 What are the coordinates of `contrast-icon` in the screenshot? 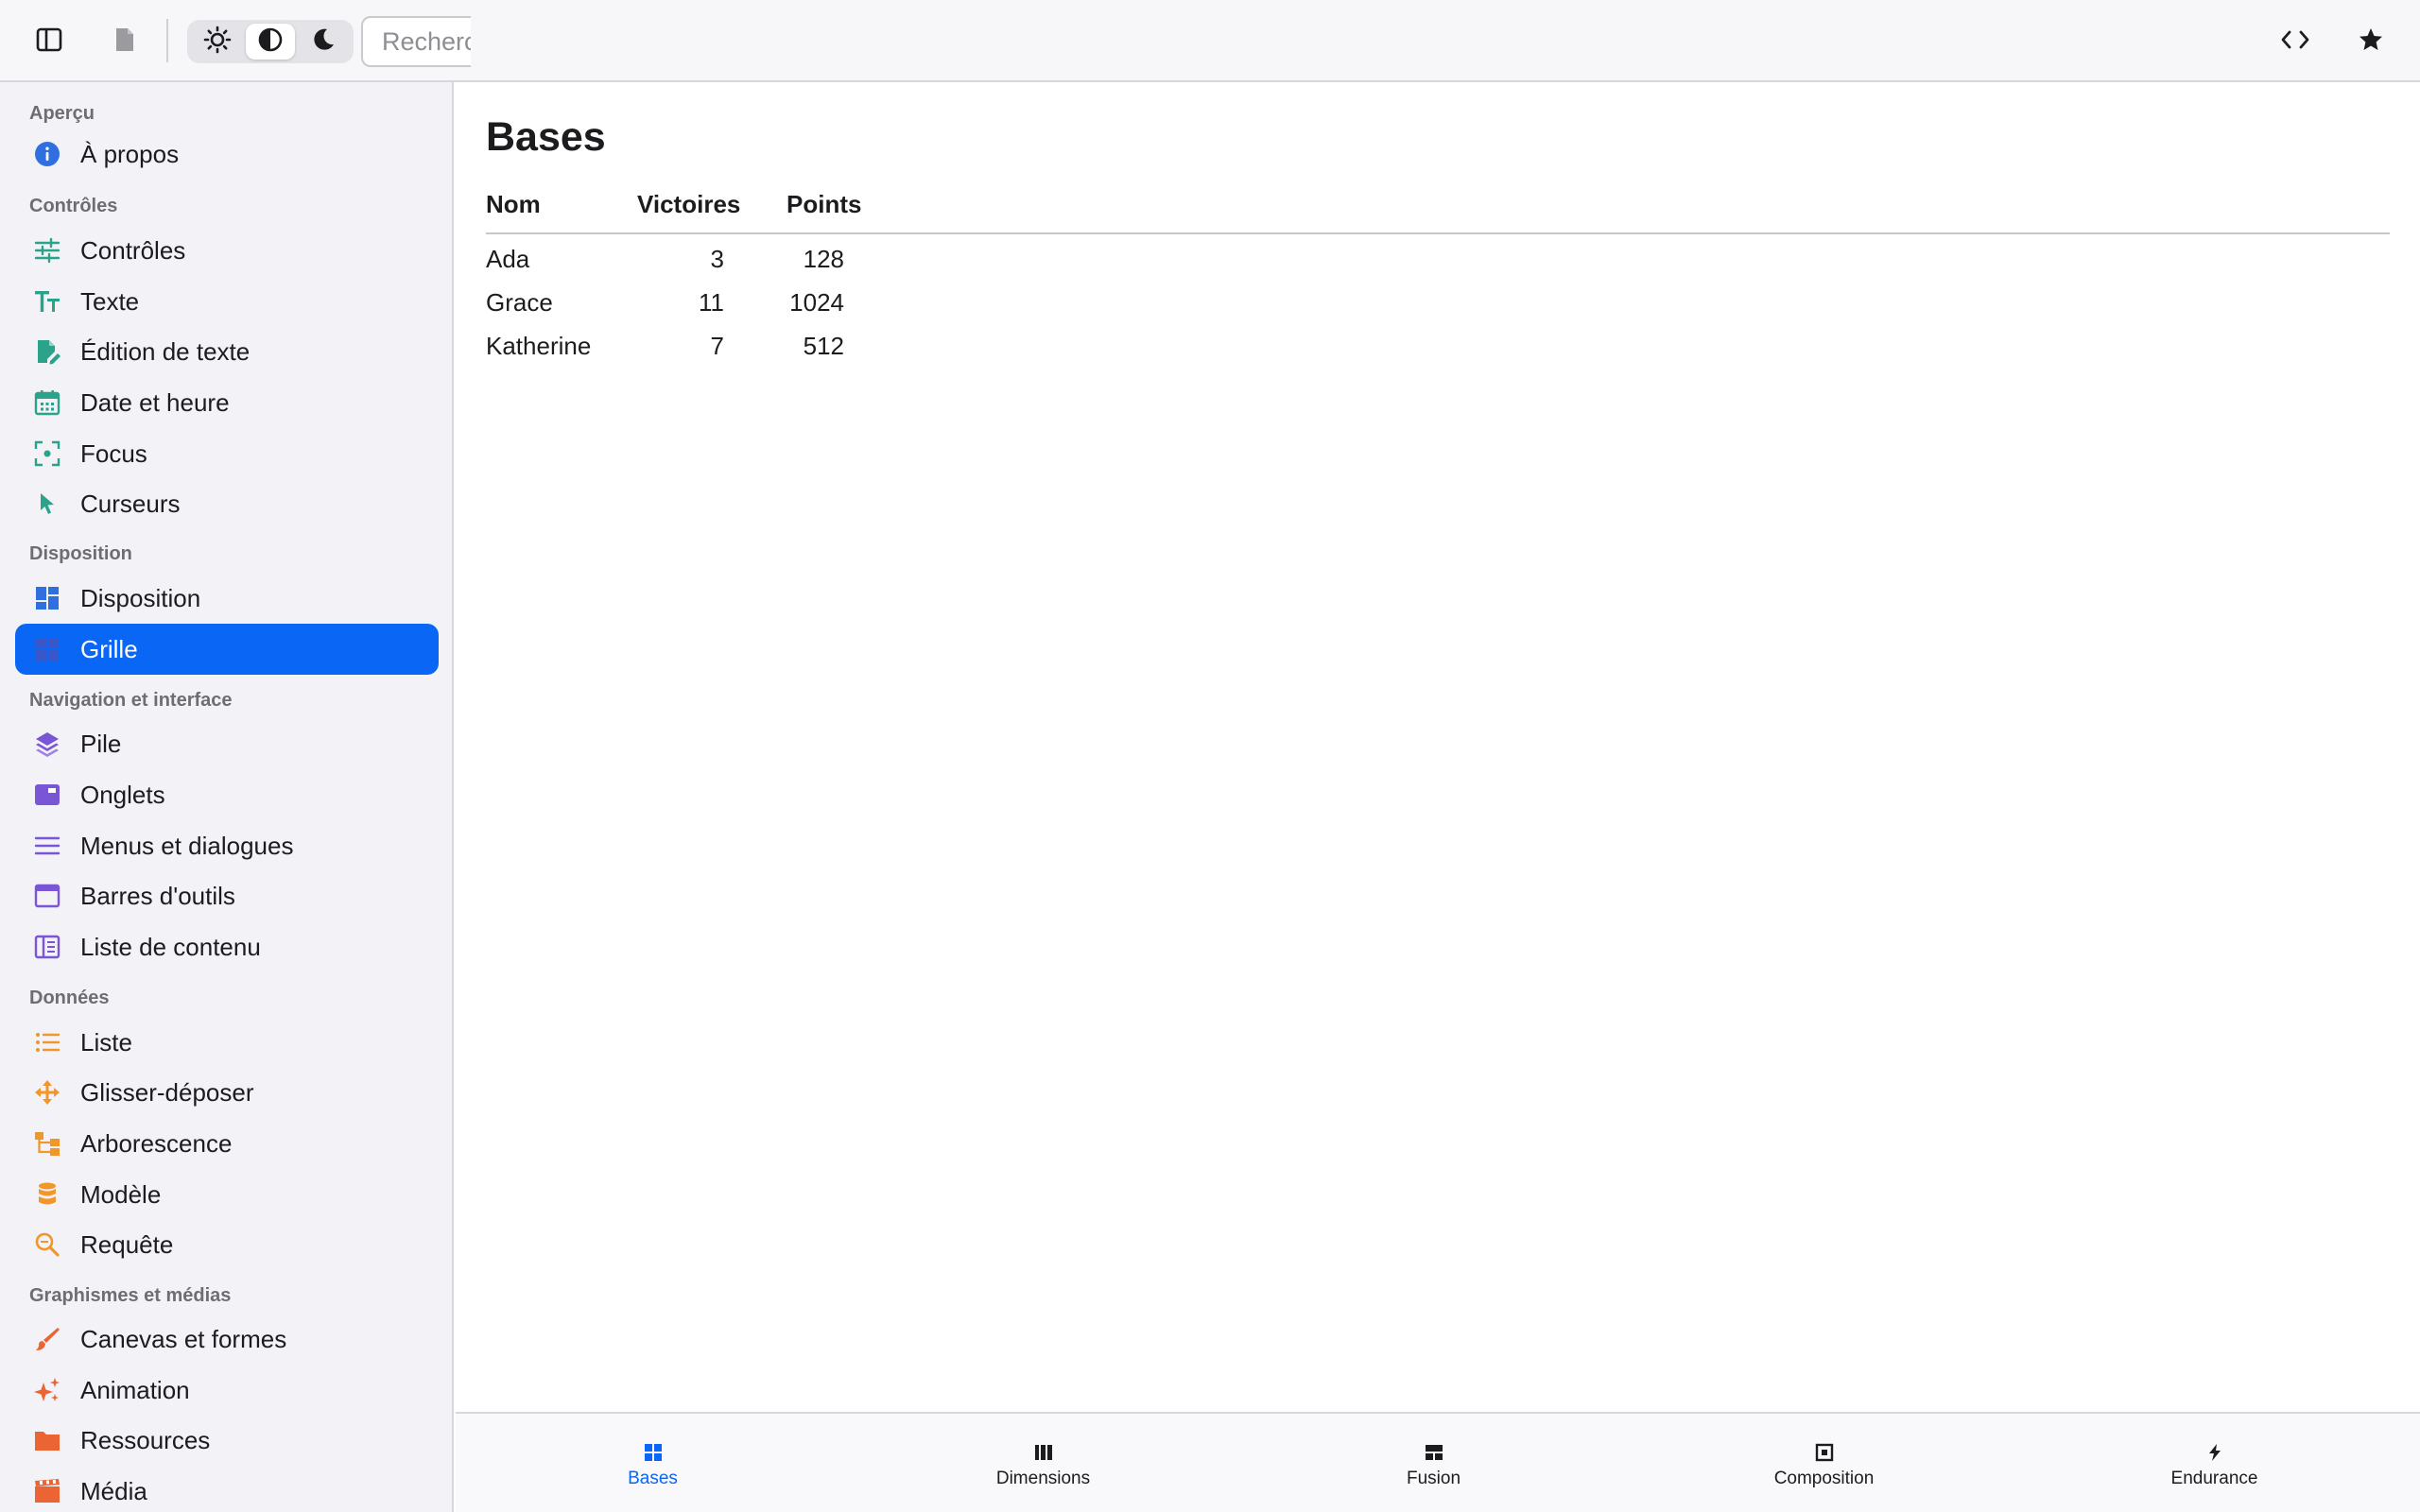 It's located at (270, 42).